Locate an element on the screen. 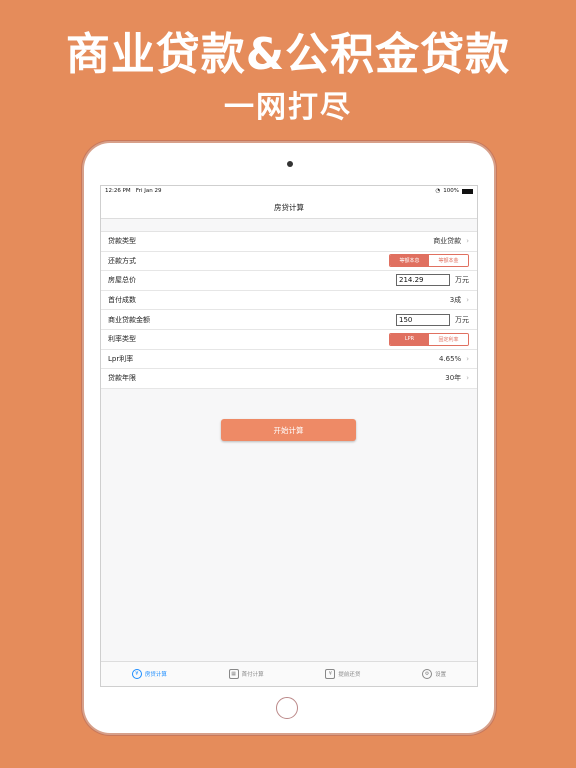  nav-bar: 房贷计算 is located at coordinates (289, 207).